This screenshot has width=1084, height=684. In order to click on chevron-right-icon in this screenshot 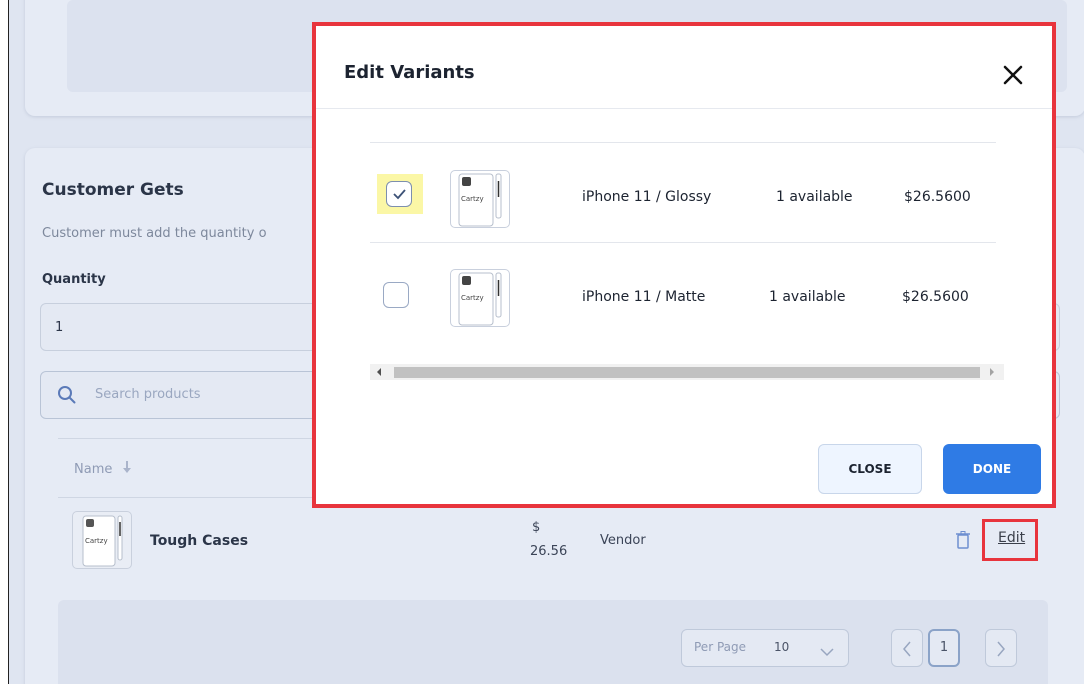, I will do `click(1001, 649)`.